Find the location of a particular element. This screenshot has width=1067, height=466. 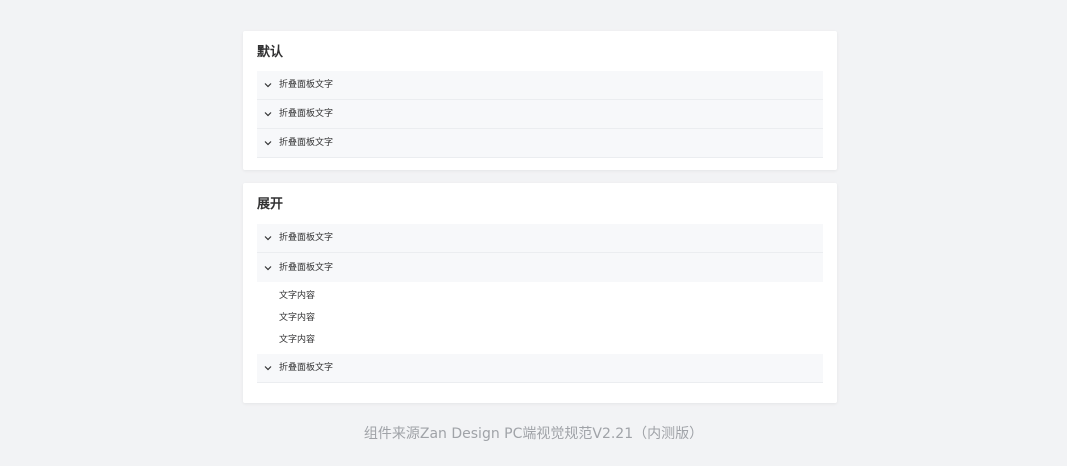

collapse-panel-header-expanded: 折叠面板文字 is located at coordinates (540, 267).